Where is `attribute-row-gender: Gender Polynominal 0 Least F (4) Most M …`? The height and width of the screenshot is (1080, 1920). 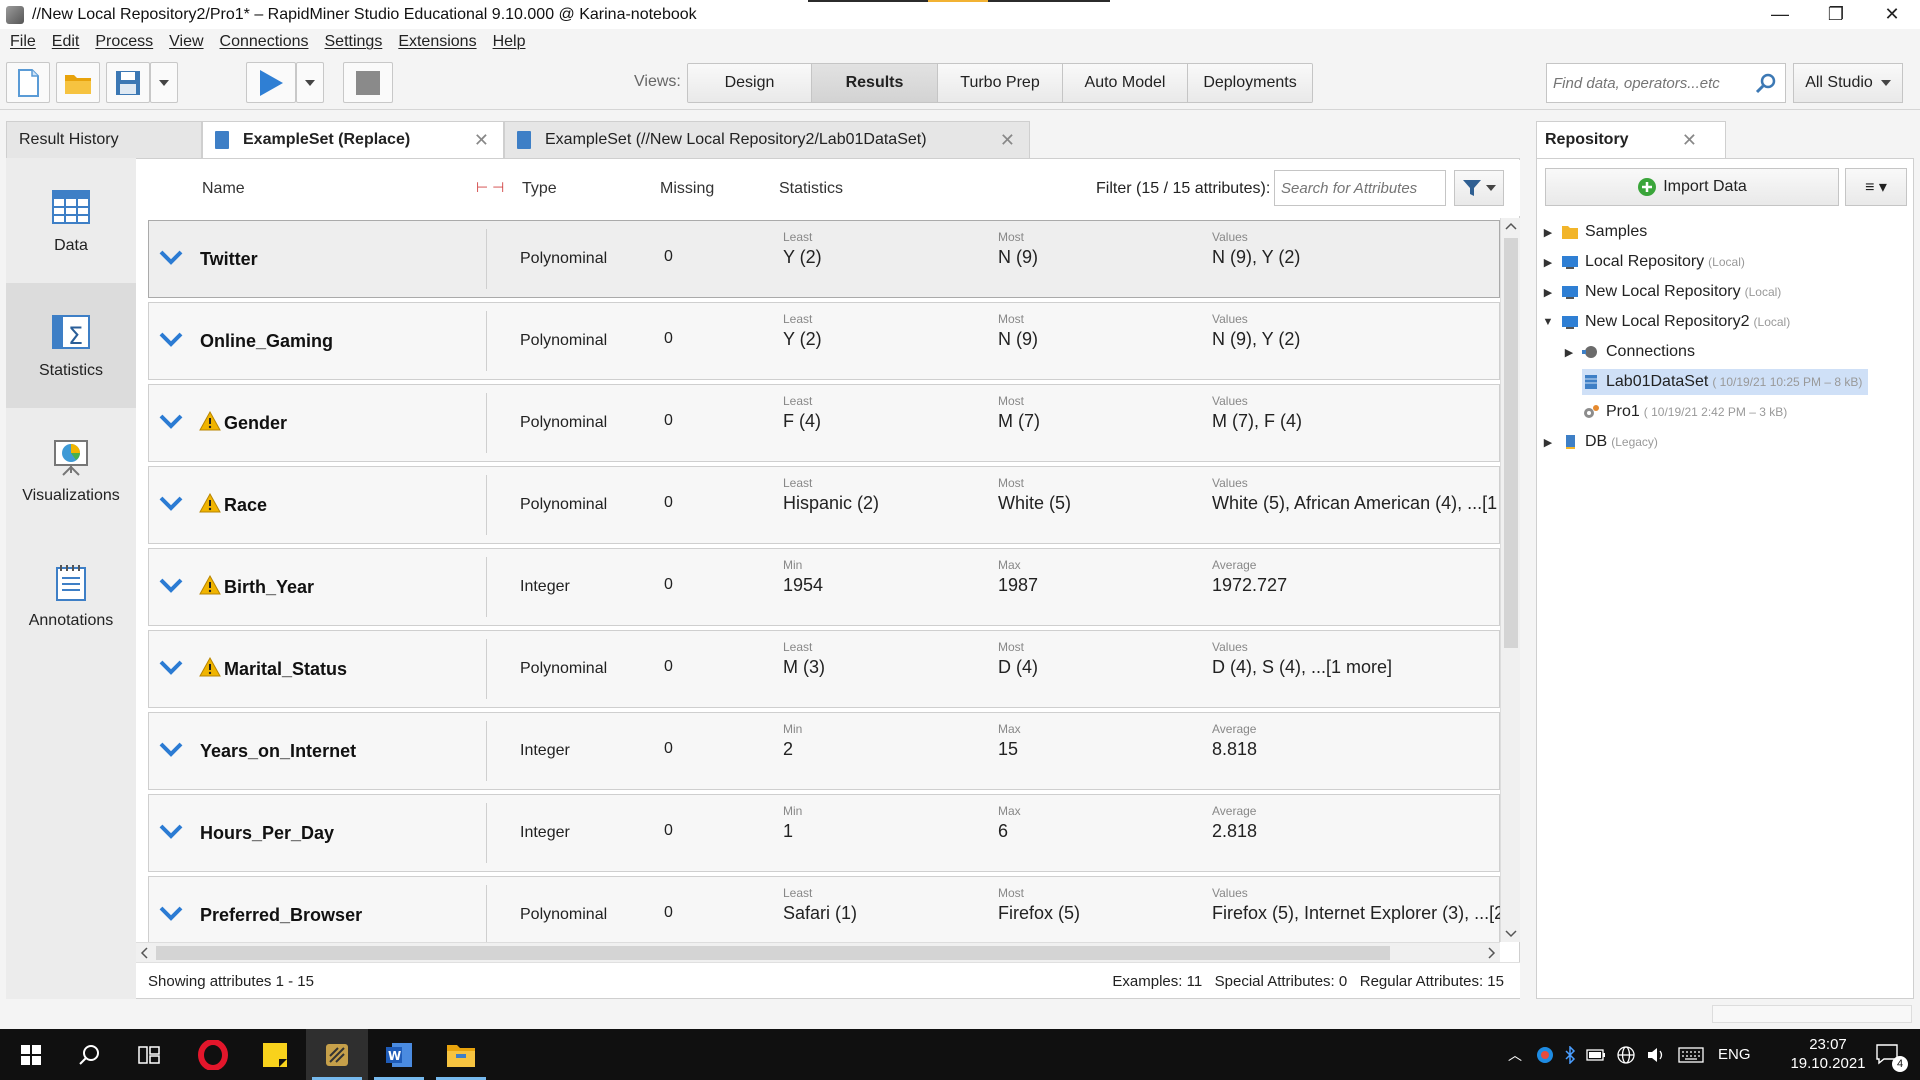 attribute-row-gender: Gender Polynominal 0 Least F (4) Most M … is located at coordinates (824, 423).